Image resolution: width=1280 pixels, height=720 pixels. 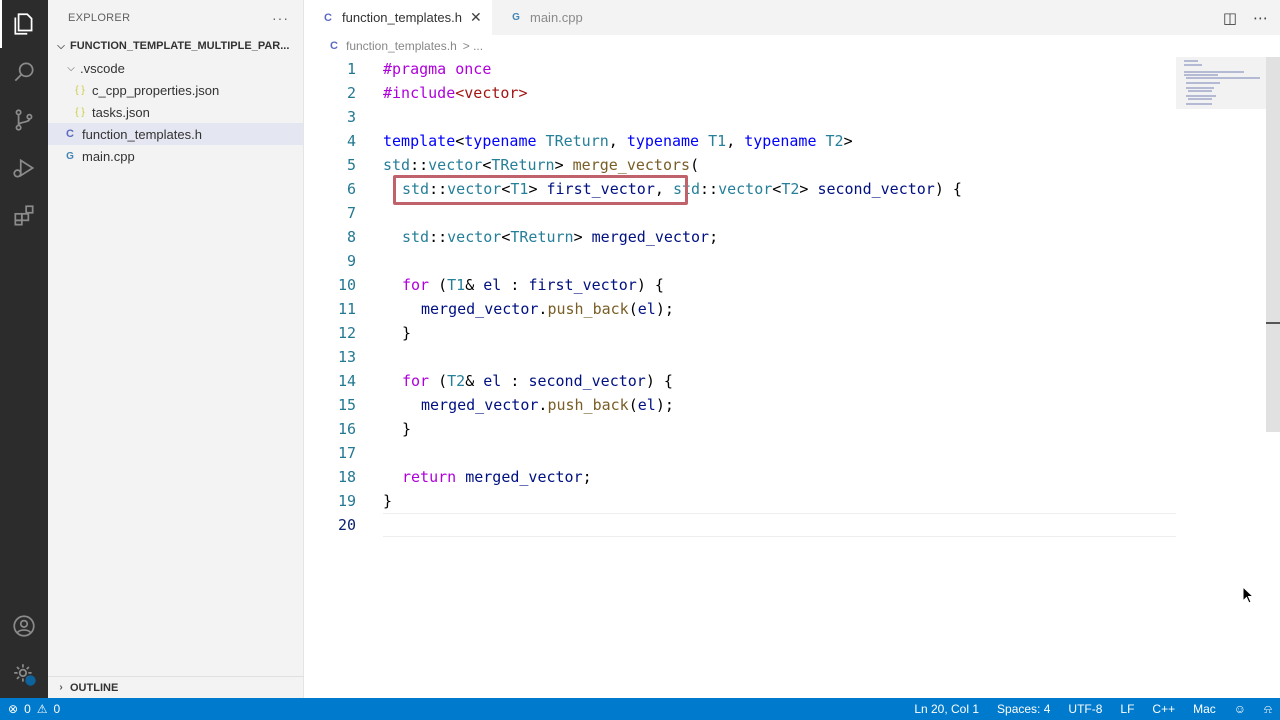 I want to click on explorer-header: EXPLORER ···, so click(x=175, y=17).